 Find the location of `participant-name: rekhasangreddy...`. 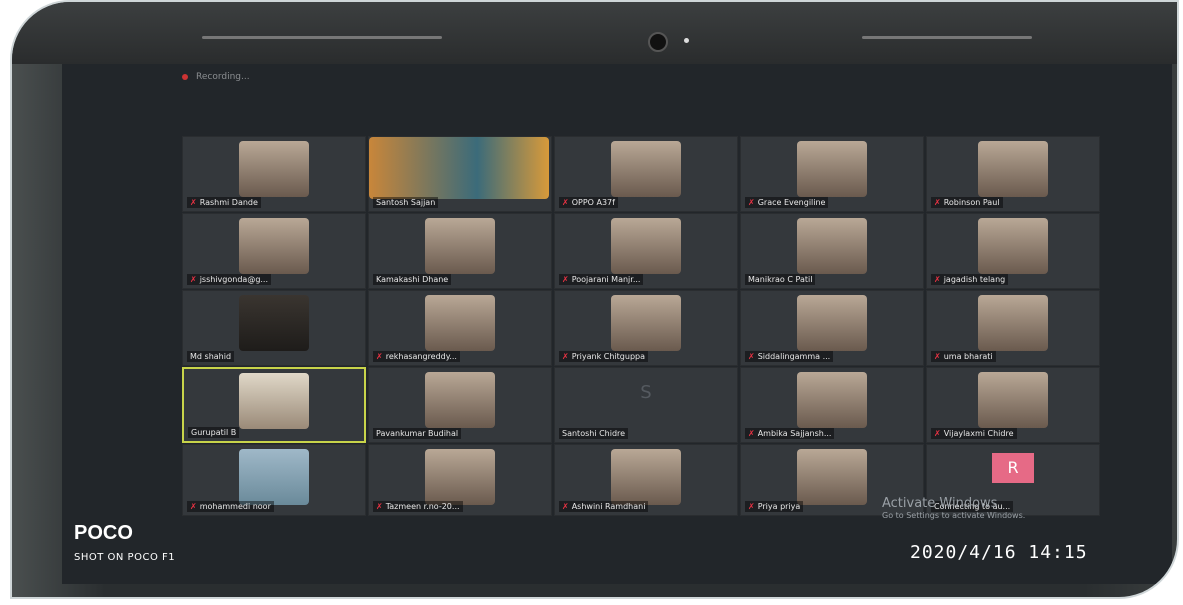

participant-name: rekhasangreddy... is located at coordinates (421, 356).